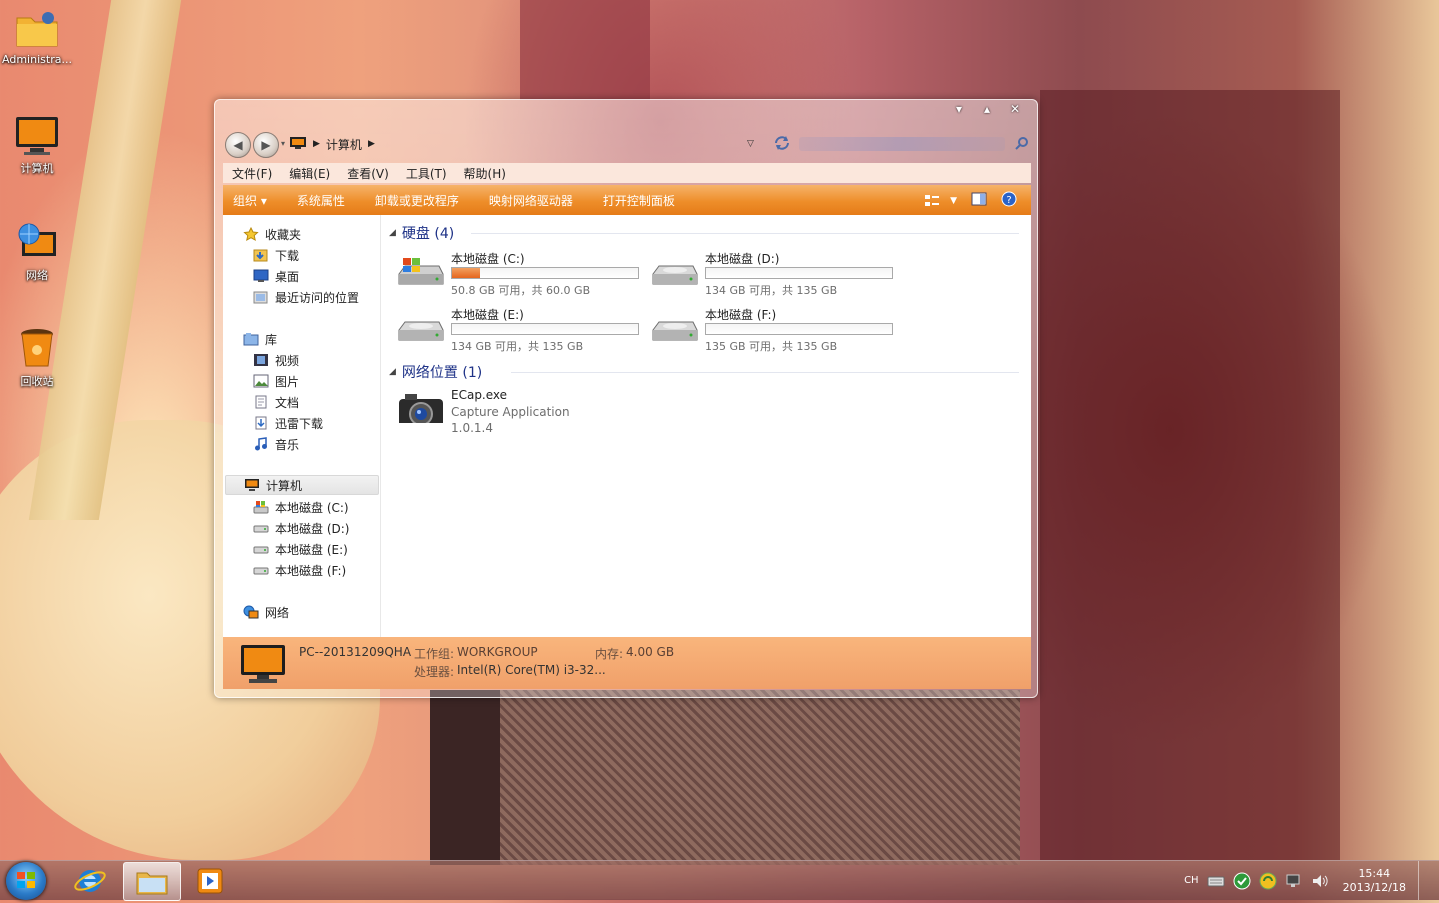 Image resolution: width=1439 pixels, height=903 pixels. What do you see at coordinates (545, 329) in the screenshot?
I see `drive-usage-bar` at bounding box center [545, 329].